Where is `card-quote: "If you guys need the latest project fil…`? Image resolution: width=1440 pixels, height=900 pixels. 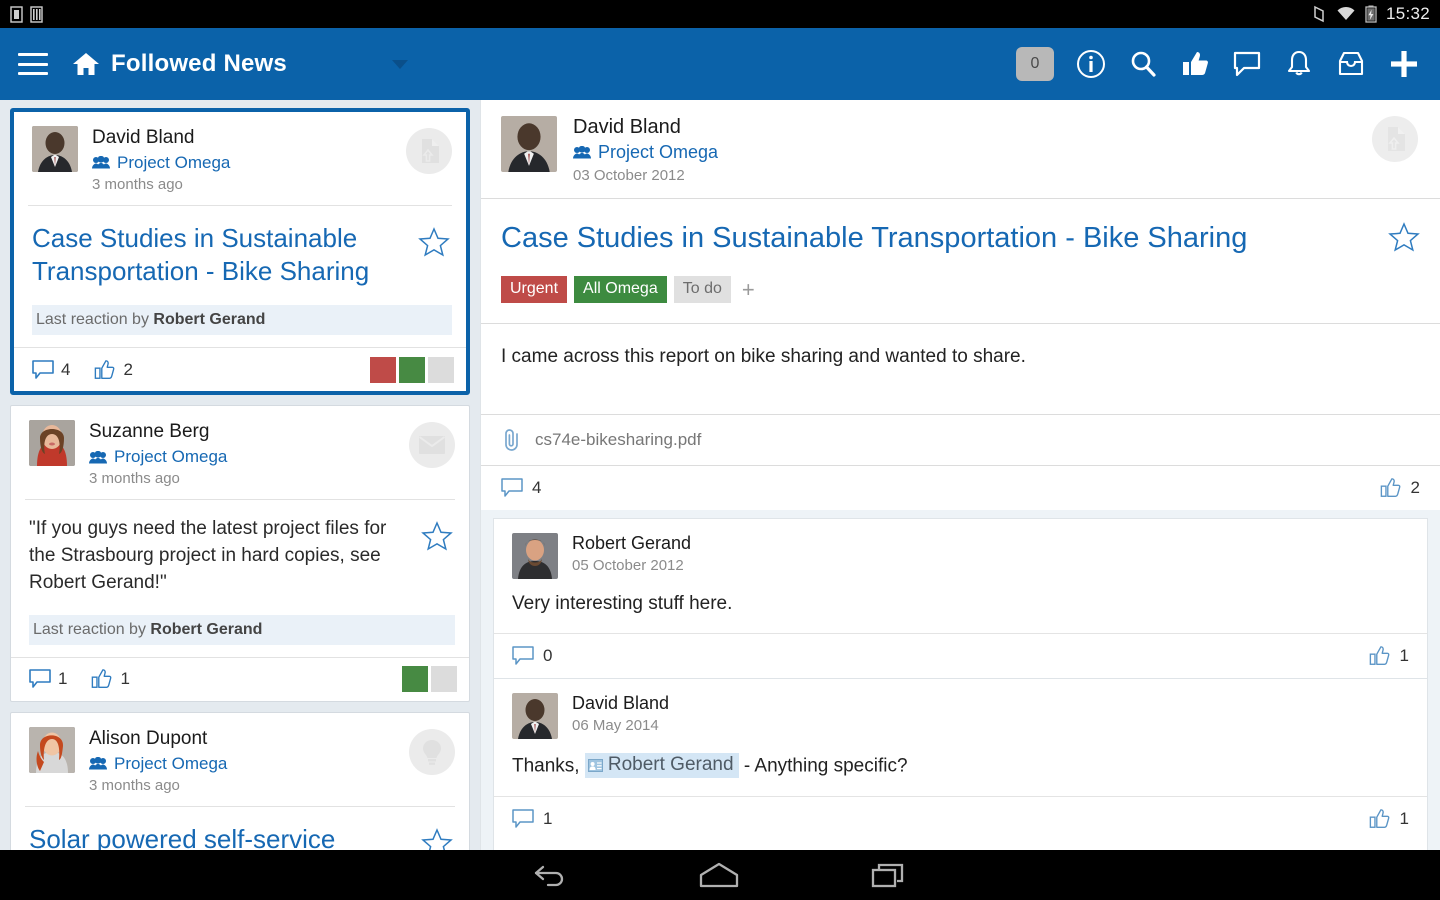 card-quote: "If you guys need the latest project fil… is located at coordinates (225, 556).